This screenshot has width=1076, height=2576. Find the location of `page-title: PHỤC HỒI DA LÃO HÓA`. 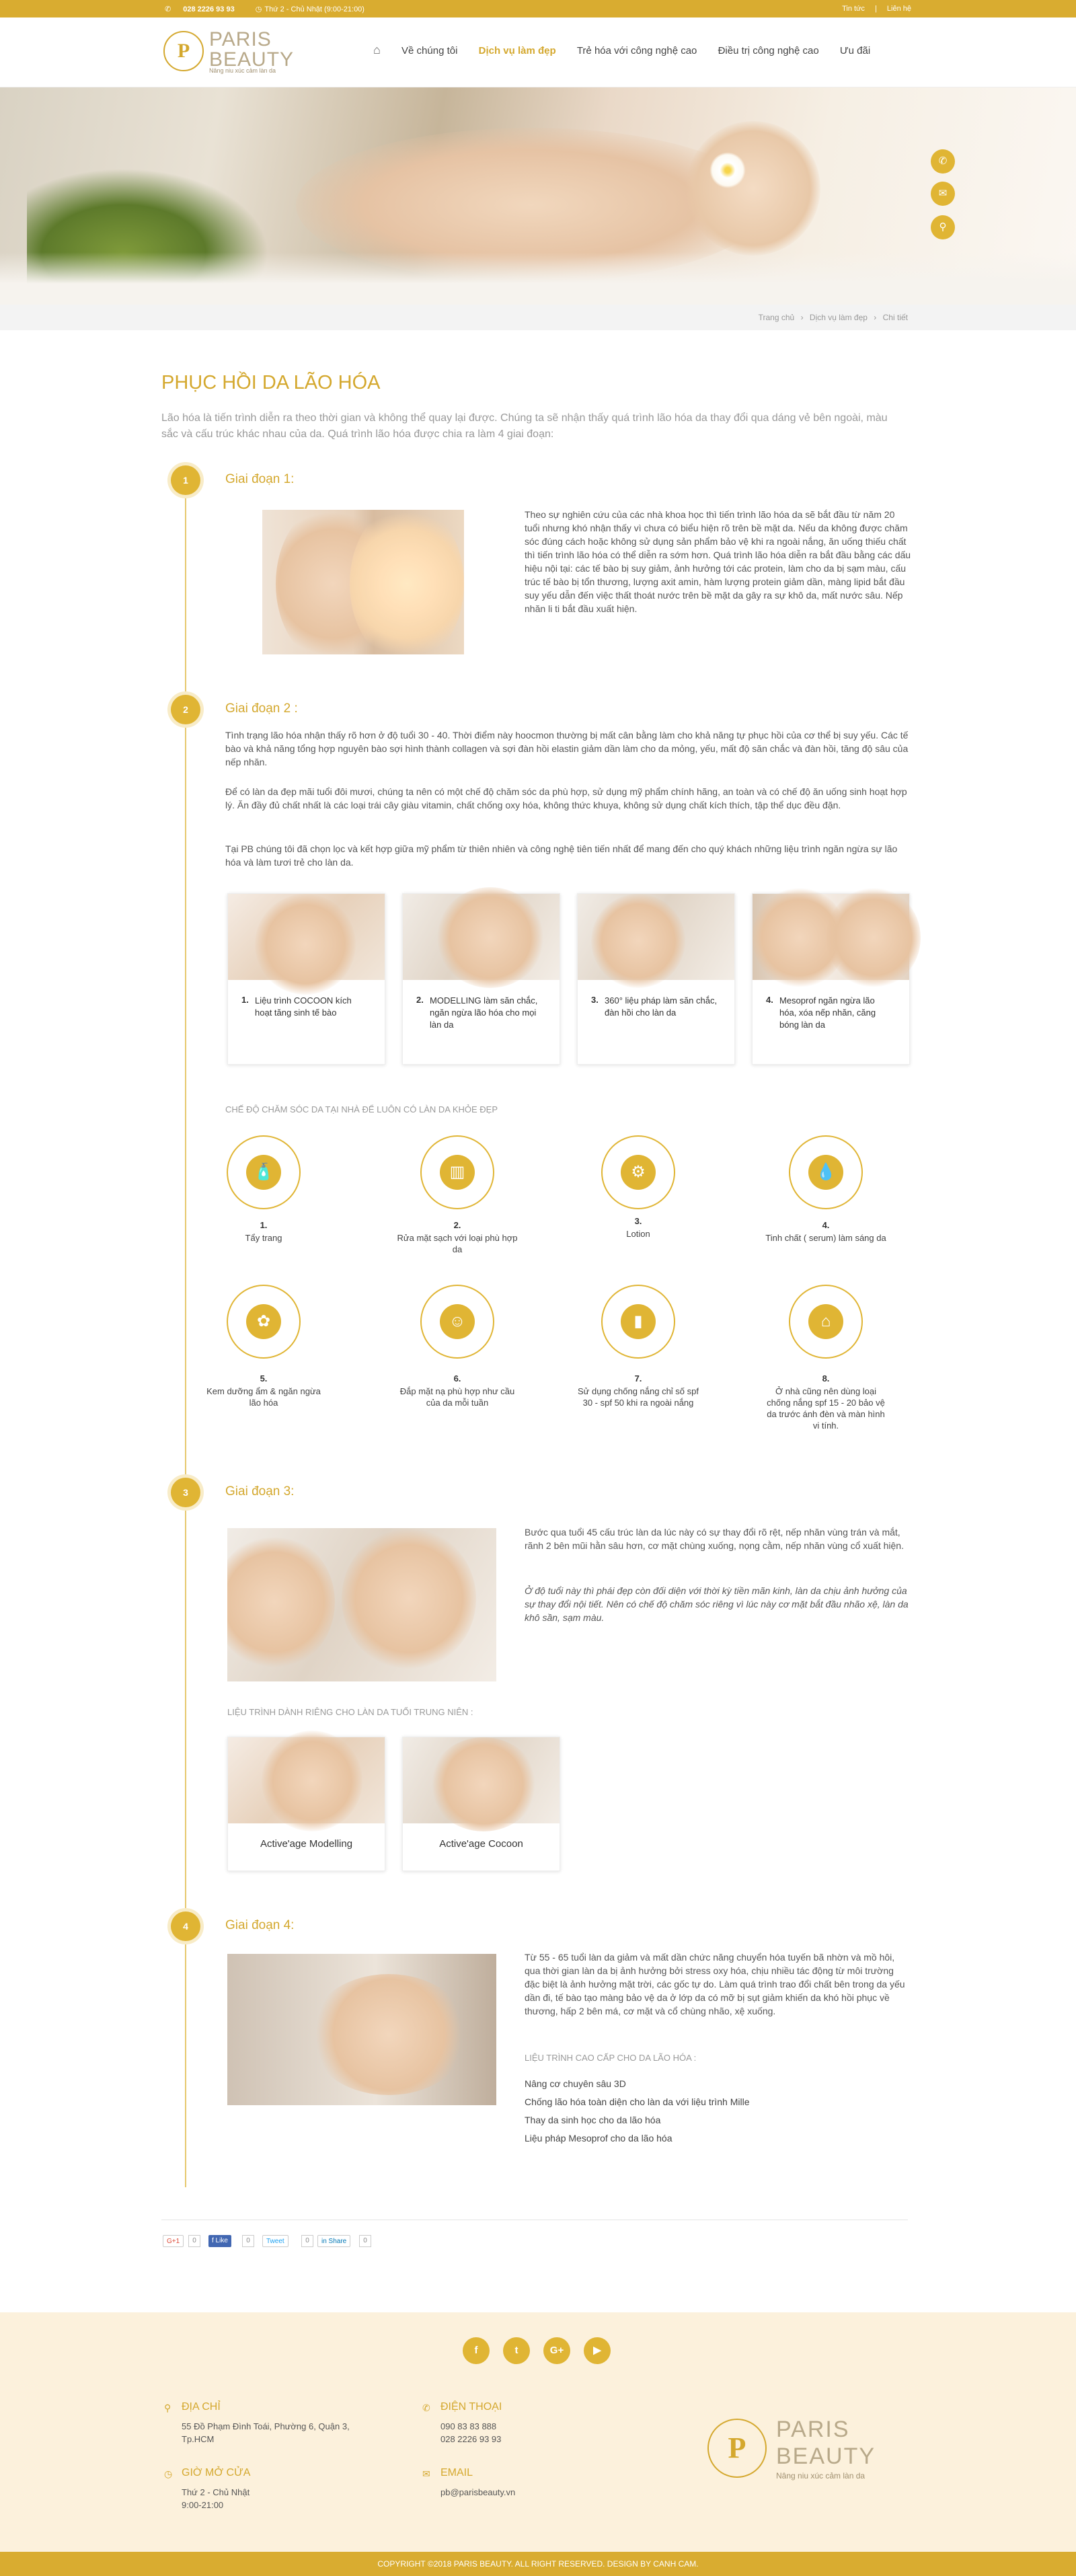

page-title: PHỤC HỒI DA LÃO HÓA is located at coordinates (271, 382).